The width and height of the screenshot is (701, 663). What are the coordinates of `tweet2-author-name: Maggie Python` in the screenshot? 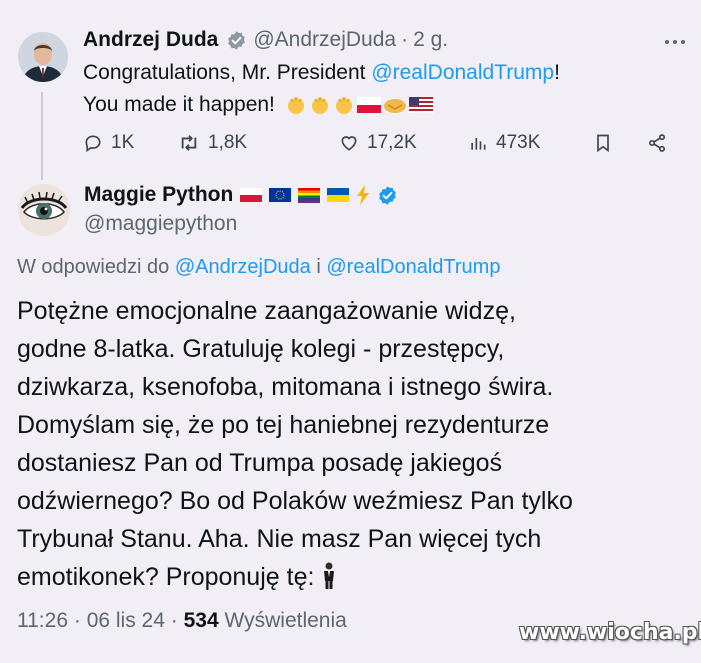 It's located at (158, 195).